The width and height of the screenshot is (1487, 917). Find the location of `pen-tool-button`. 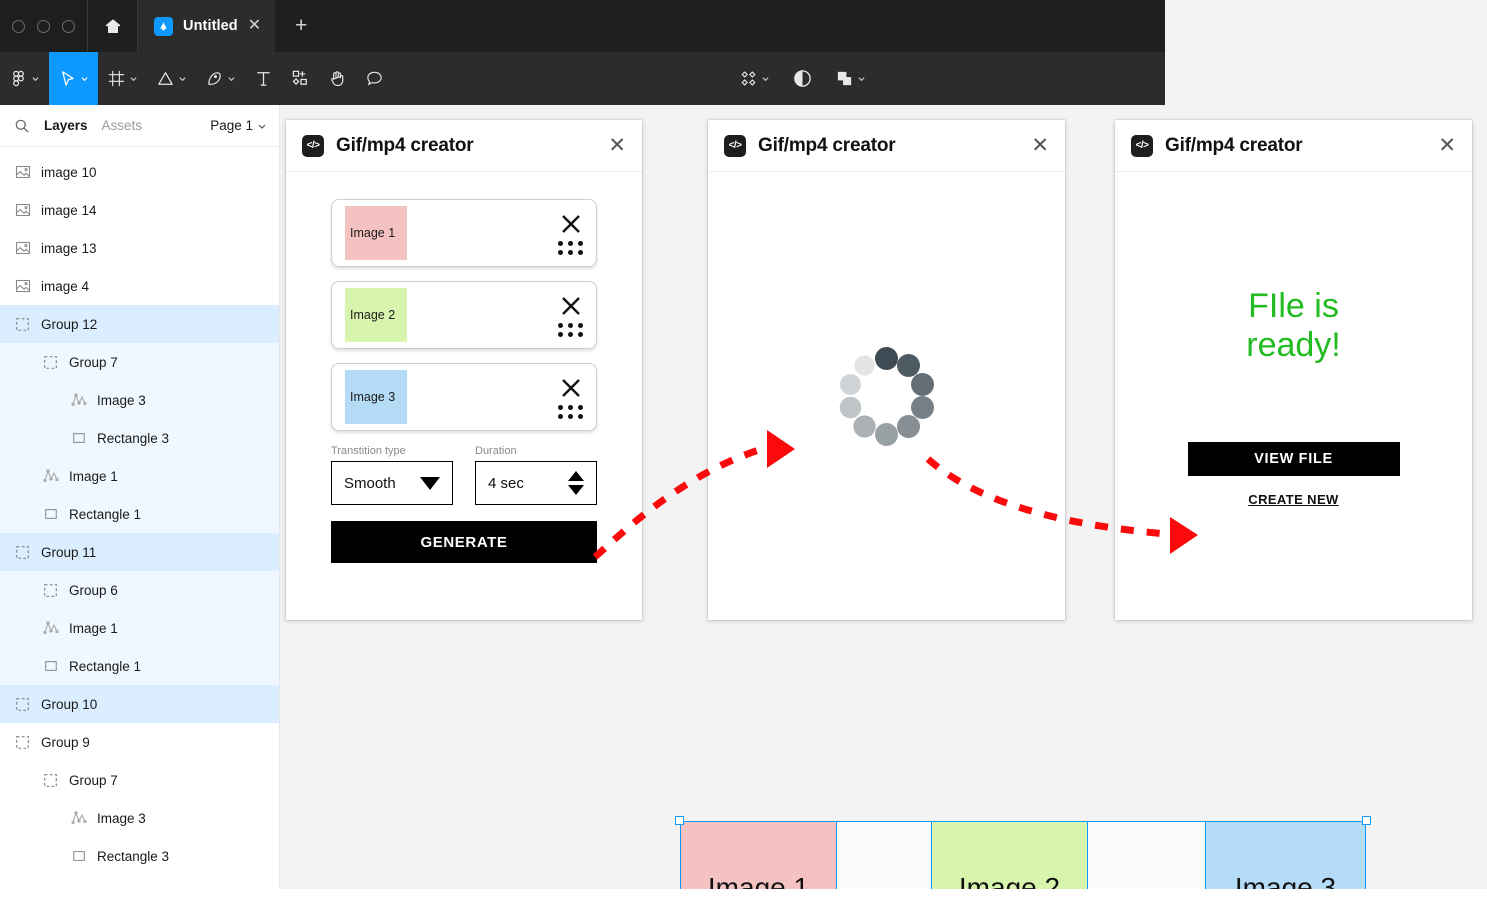

pen-tool-button is located at coordinates (220, 78).